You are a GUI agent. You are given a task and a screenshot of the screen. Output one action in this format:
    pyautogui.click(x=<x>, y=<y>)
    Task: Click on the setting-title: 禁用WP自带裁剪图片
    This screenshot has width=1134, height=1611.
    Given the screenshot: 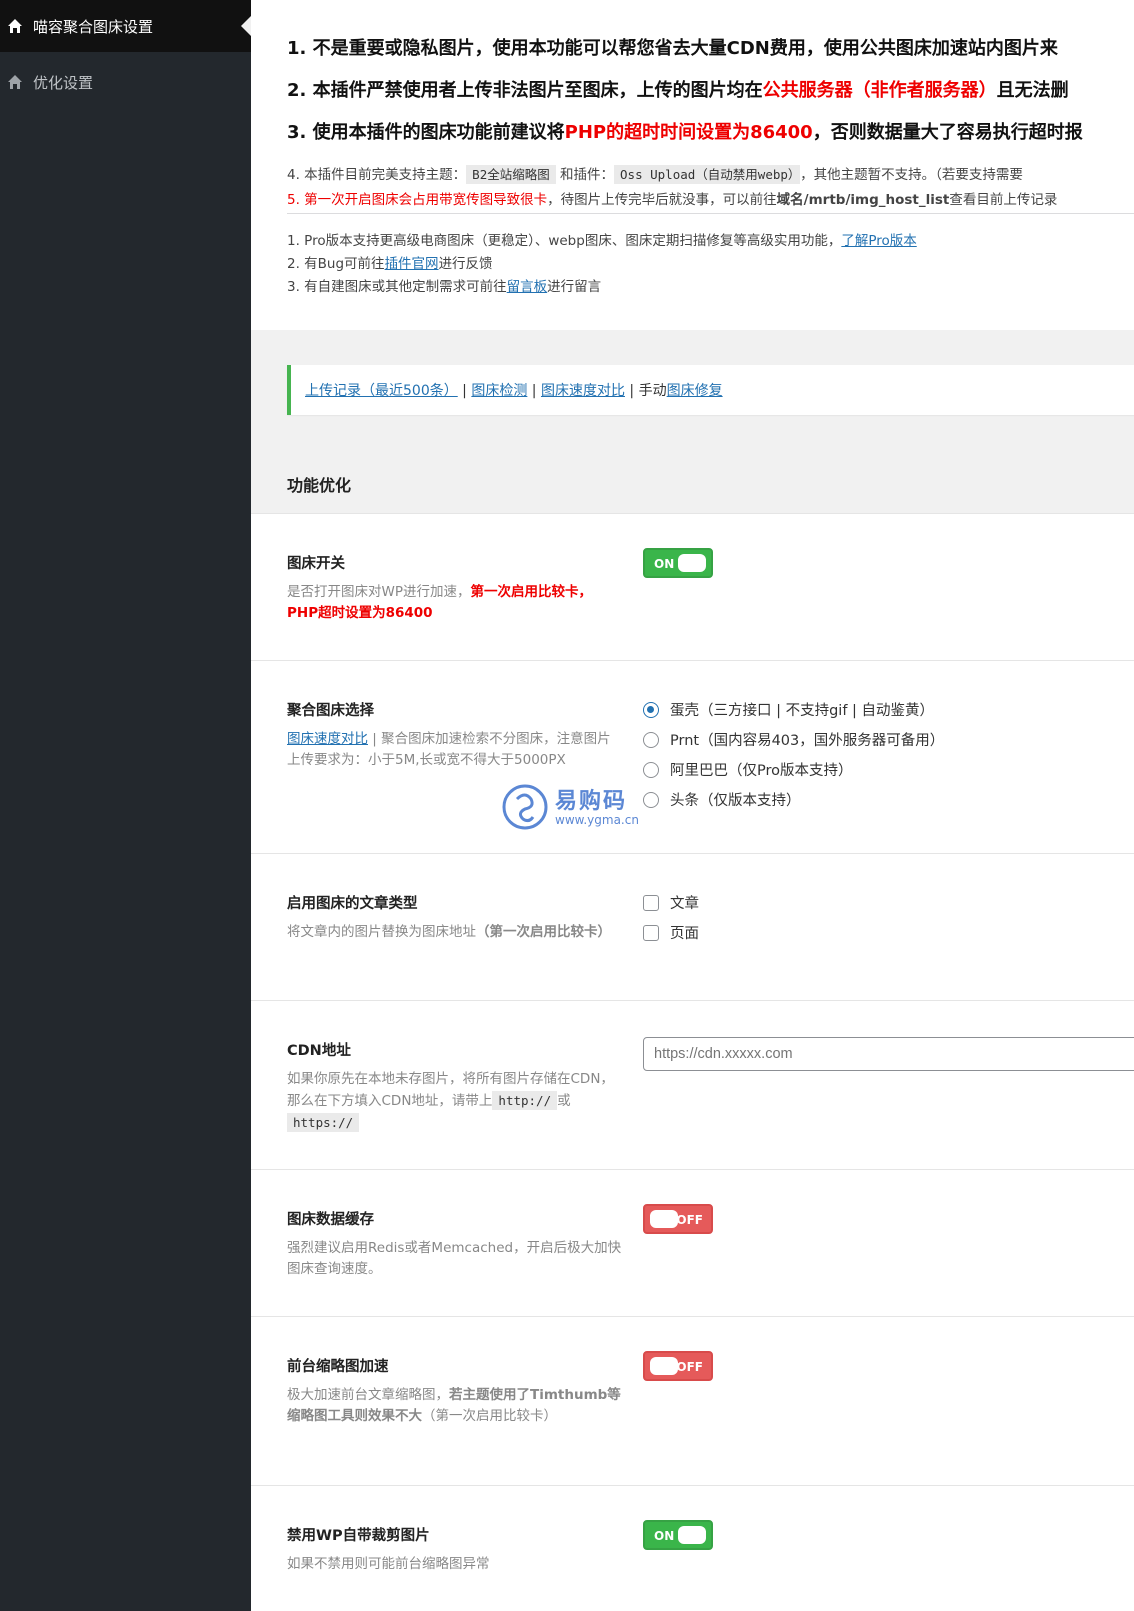 What is the action you would take?
    pyautogui.click(x=358, y=1536)
    